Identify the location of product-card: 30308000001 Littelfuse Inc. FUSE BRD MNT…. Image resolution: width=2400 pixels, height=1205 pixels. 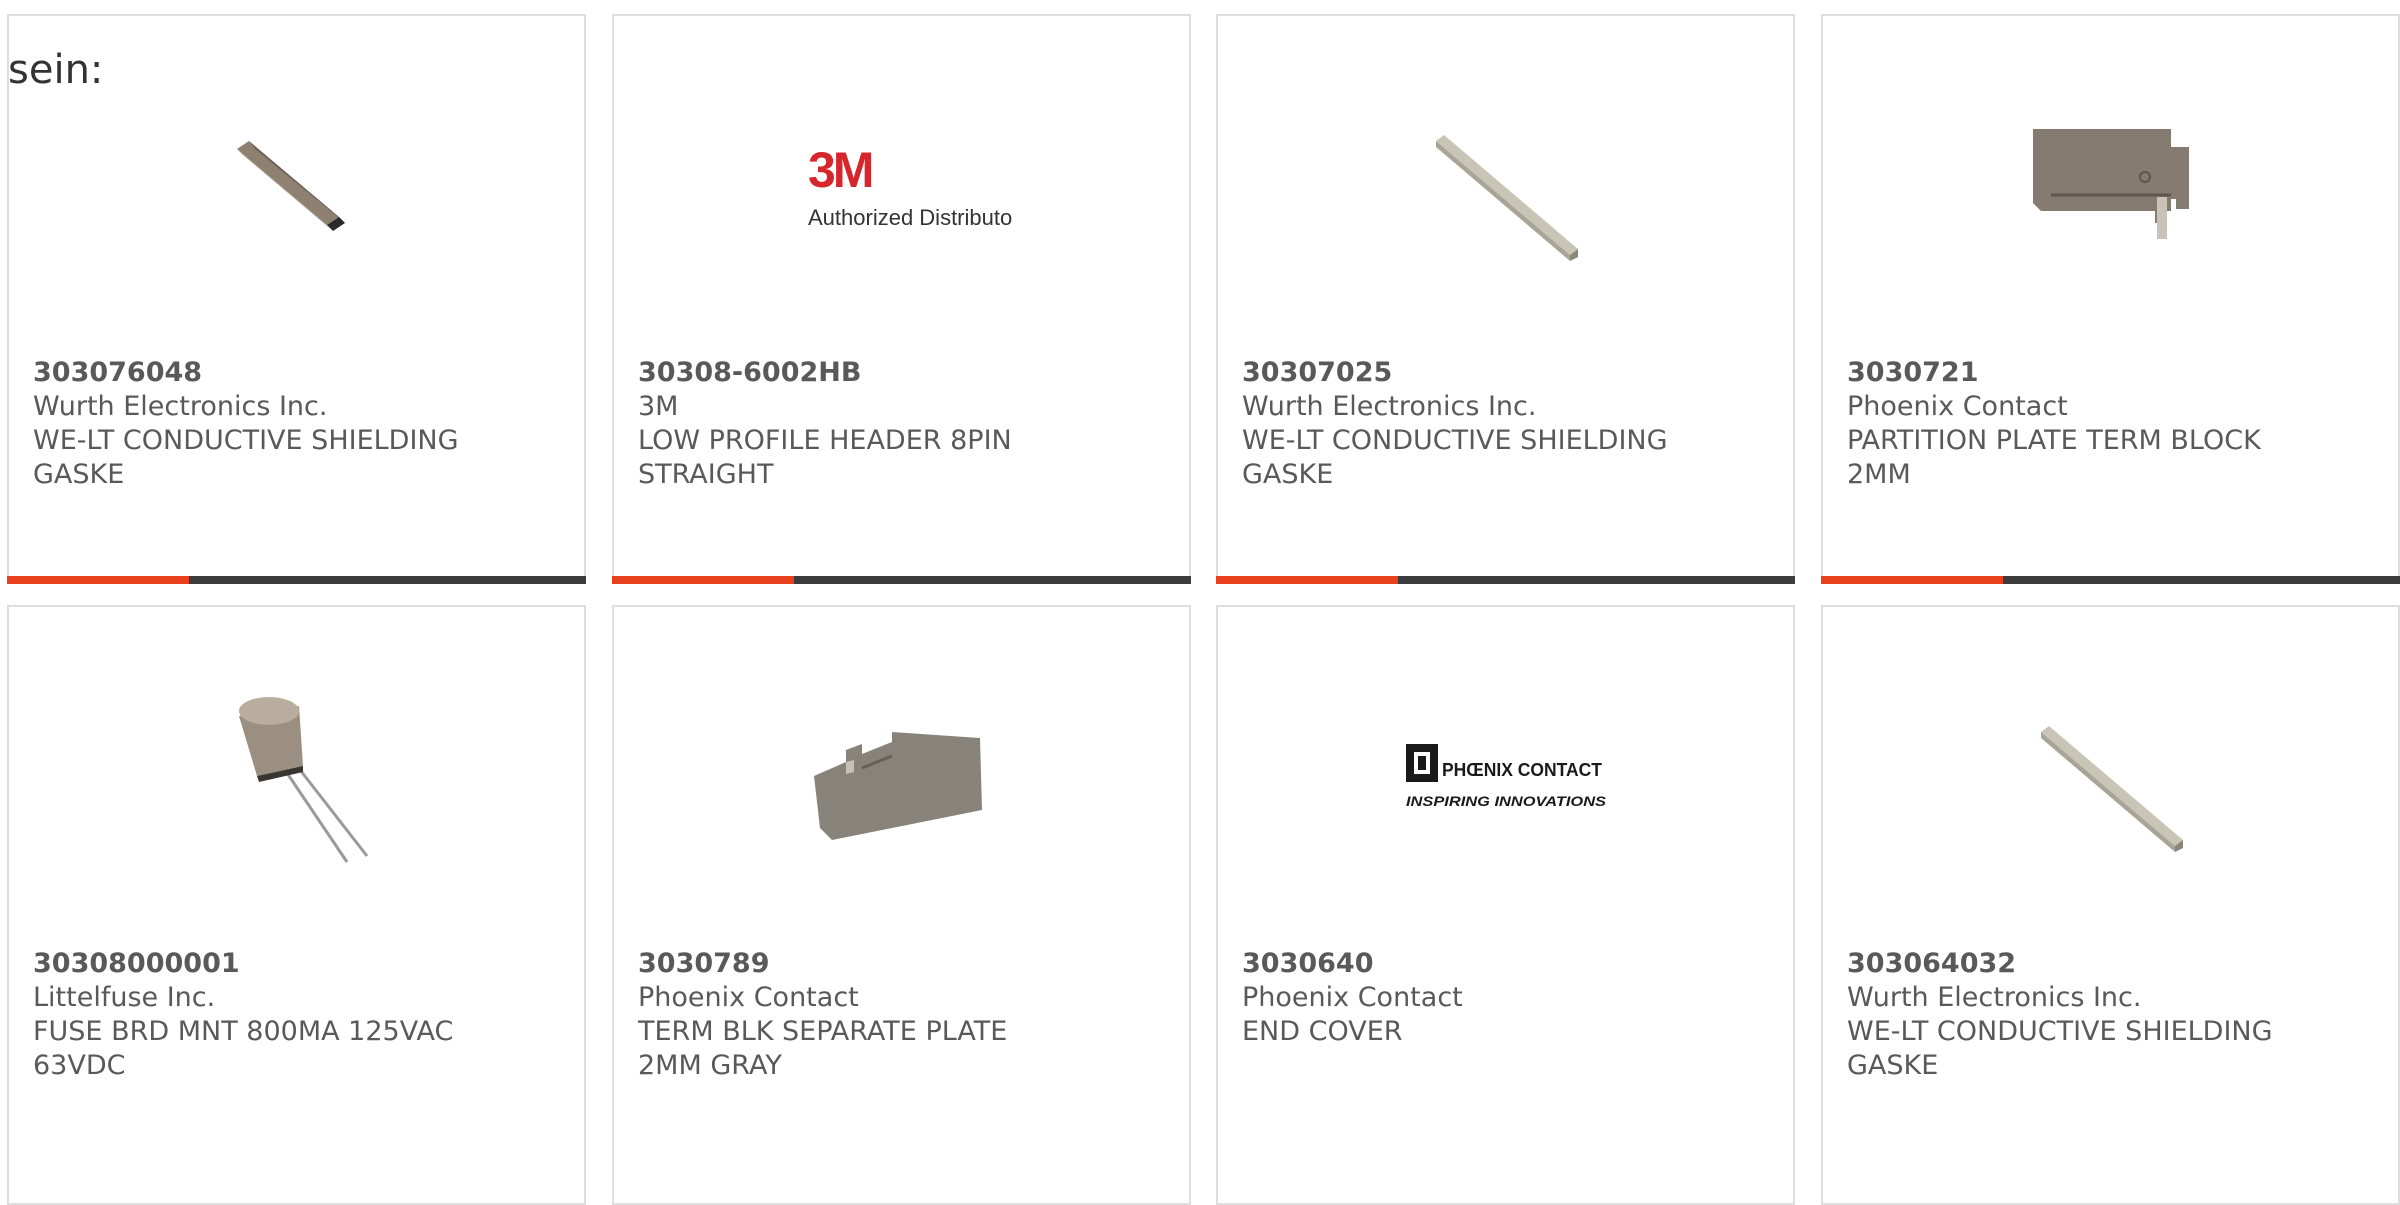
(296, 905).